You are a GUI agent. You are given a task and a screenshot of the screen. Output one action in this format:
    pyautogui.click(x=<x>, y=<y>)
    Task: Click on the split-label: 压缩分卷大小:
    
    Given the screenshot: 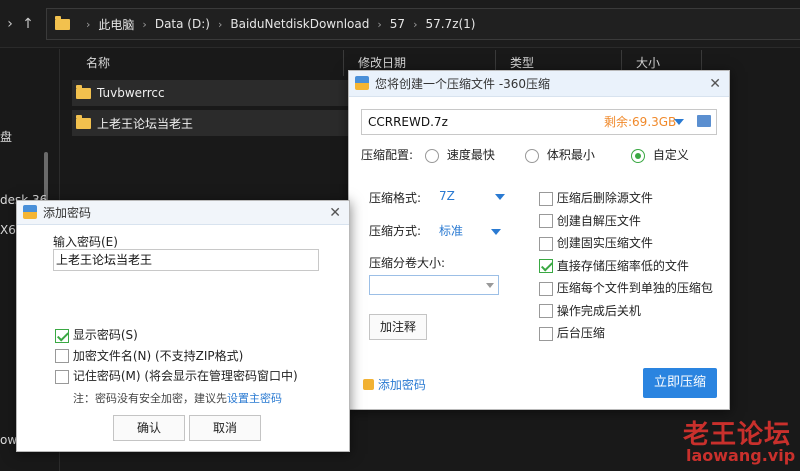 What is the action you would take?
    pyautogui.click(x=407, y=263)
    